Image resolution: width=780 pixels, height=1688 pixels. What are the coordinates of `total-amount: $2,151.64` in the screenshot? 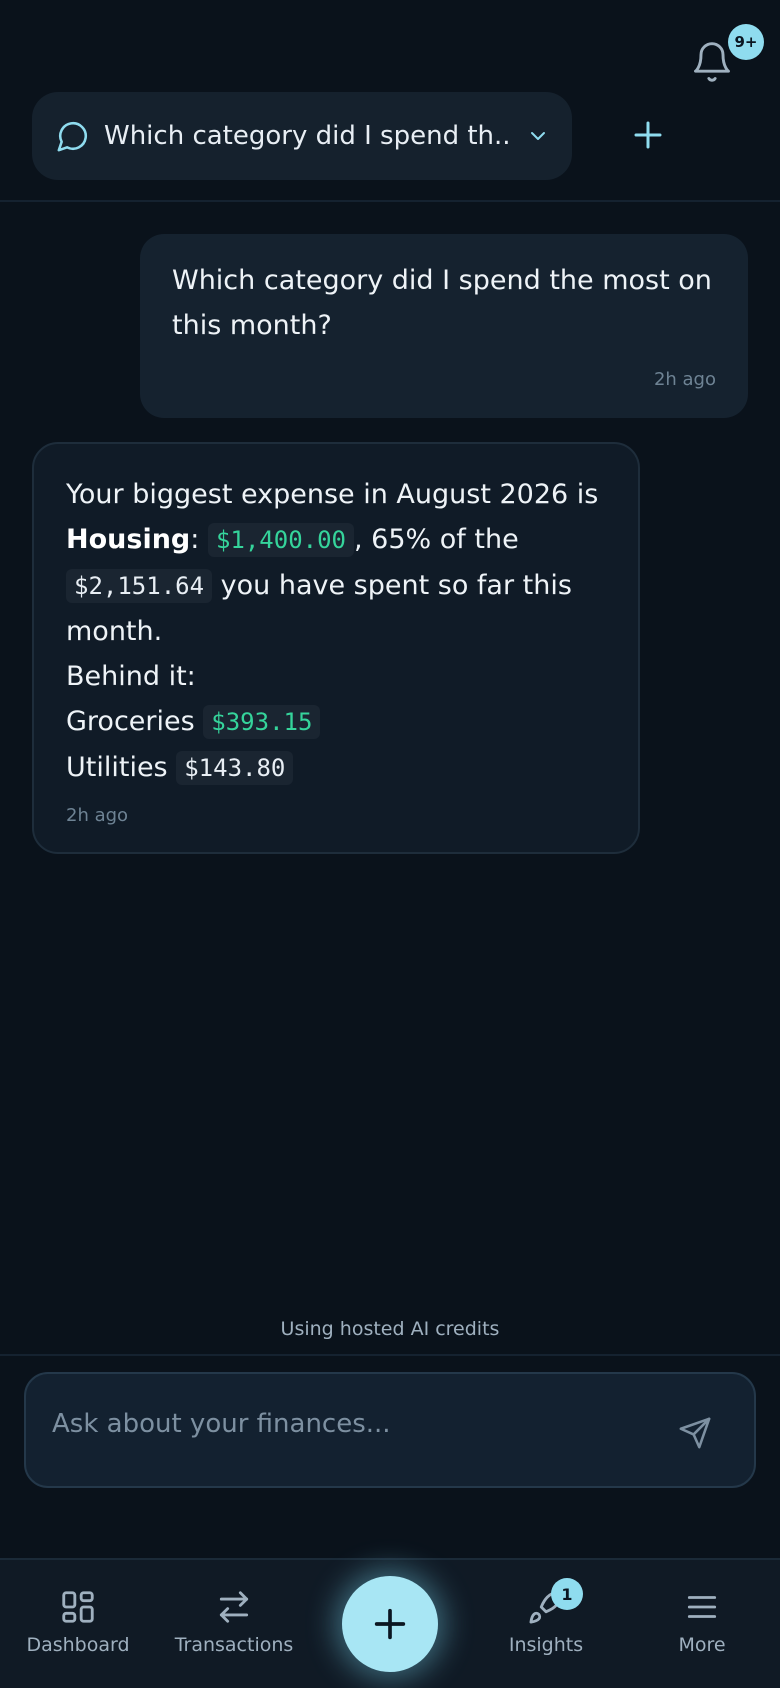 It's located at (139, 586).